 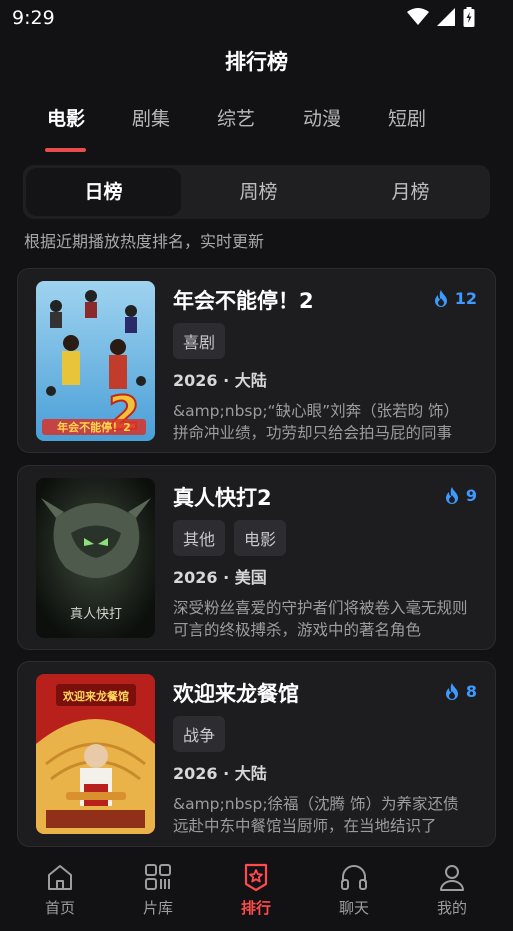 I want to click on movie-description: 深受粉丝喜爱的守护者们将被卷入毫无规则可言的终极搏杀，游戏中的著名角色, so click(x=323, y=619).